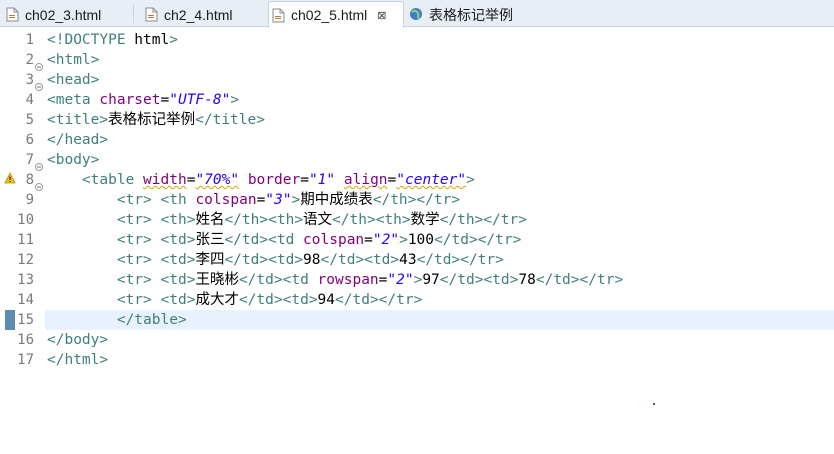 Image resolution: width=834 pixels, height=454 pixels. I want to click on code-line: </body>, so click(77, 340).